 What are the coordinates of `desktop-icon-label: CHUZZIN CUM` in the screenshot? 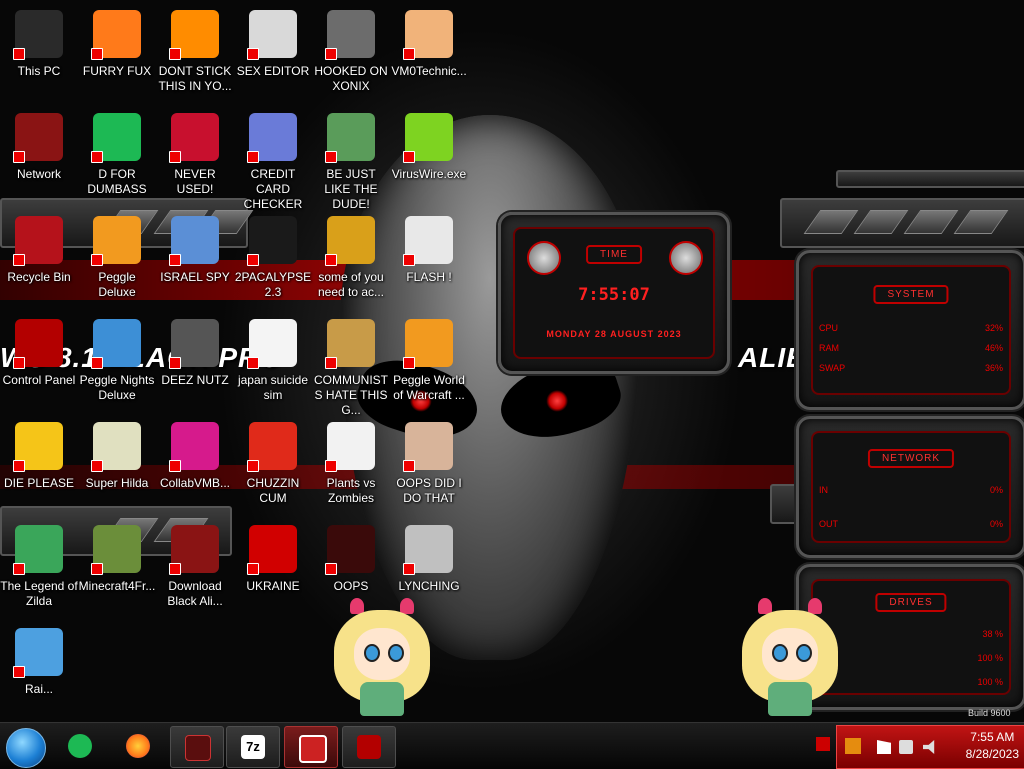 It's located at (273, 490).